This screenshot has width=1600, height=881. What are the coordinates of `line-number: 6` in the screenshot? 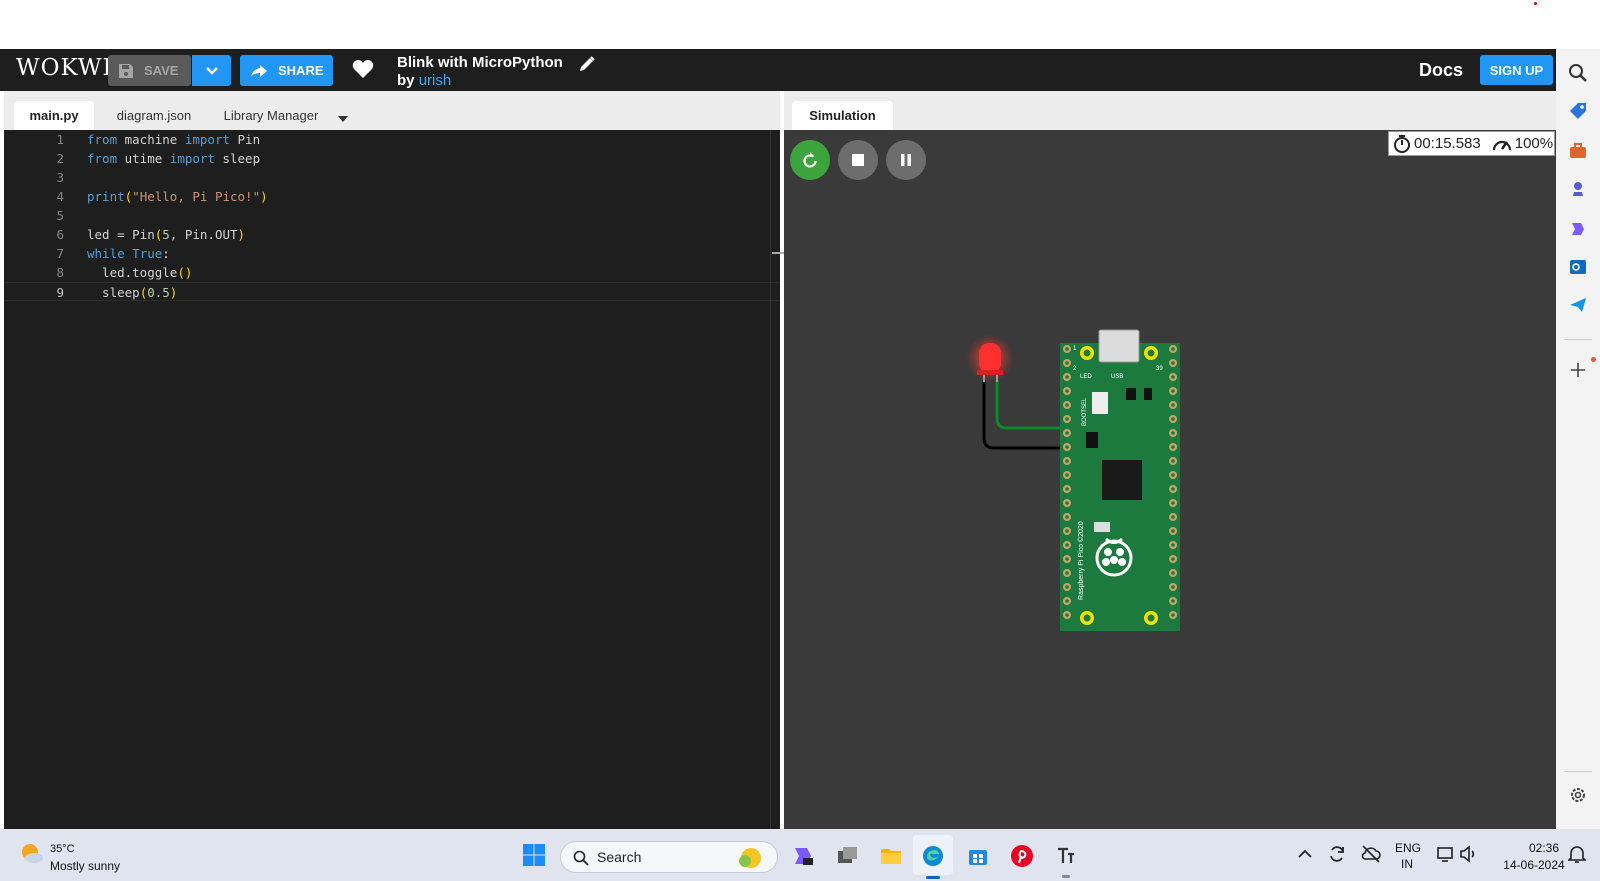 It's located at (60, 234).